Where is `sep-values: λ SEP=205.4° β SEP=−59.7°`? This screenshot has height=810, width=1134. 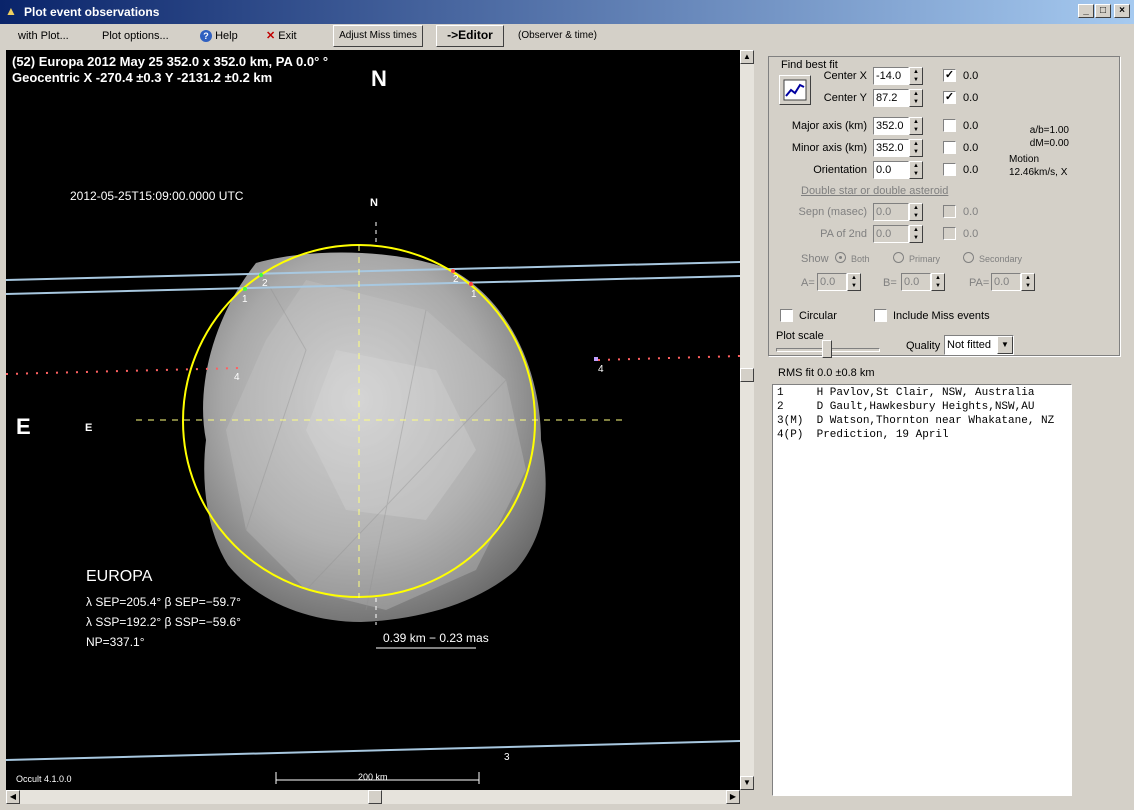
sep-values: λ SEP=205.4° β SEP=−59.7° is located at coordinates (163, 602).